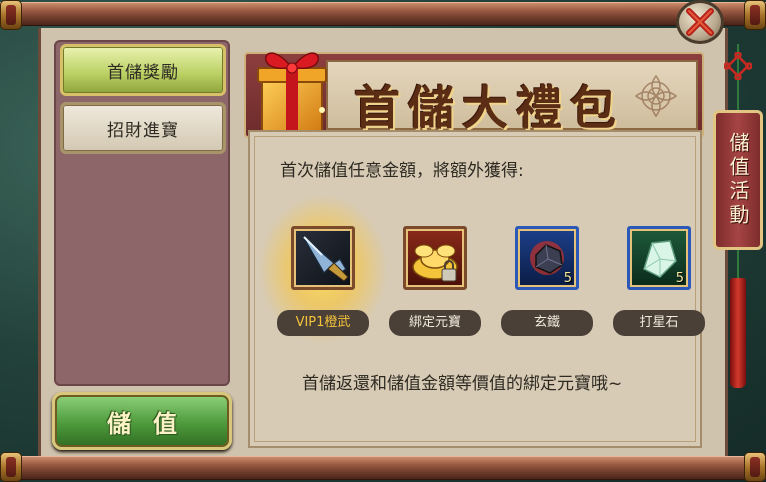 This screenshot has height=482, width=766. Describe the element at coordinates (659, 258) in the screenshot. I see `star-stone-icon: 5` at that location.